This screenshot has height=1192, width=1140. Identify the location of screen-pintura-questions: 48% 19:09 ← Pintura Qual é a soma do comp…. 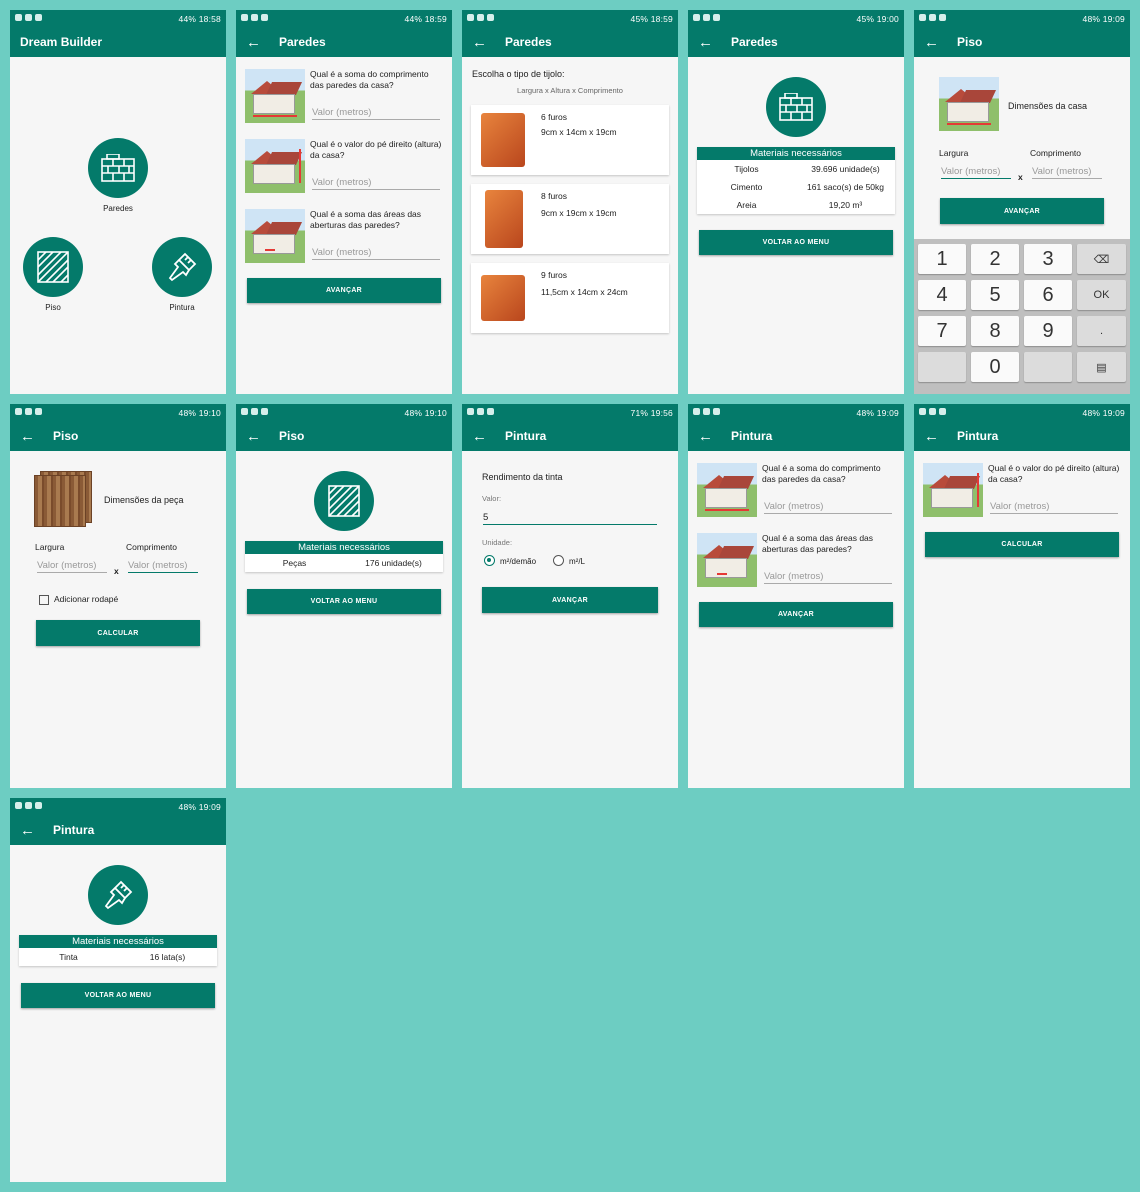
(796, 596).